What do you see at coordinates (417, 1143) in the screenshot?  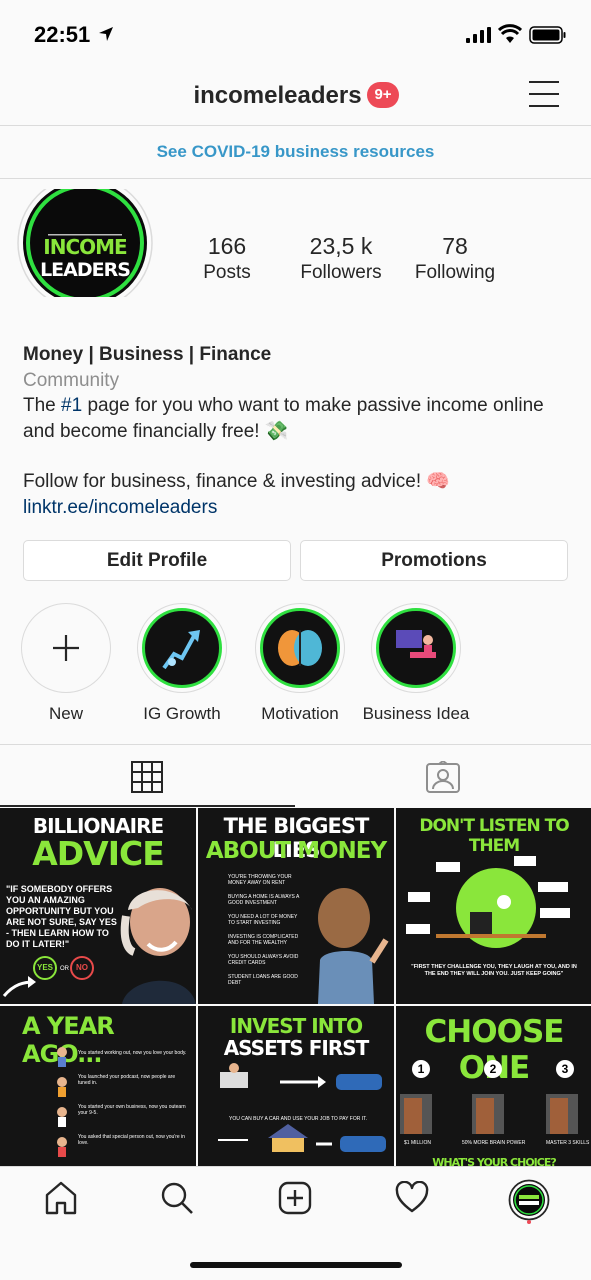 I see `option-label: $1 MILLION` at bounding box center [417, 1143].